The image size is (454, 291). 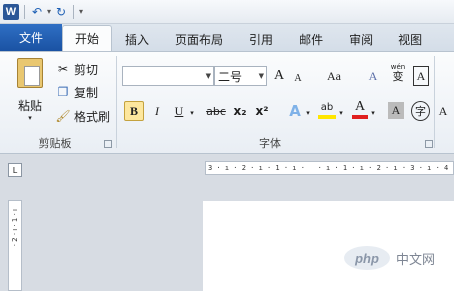 I want to click on tab-references: 引用, so click(x=261, y=39).